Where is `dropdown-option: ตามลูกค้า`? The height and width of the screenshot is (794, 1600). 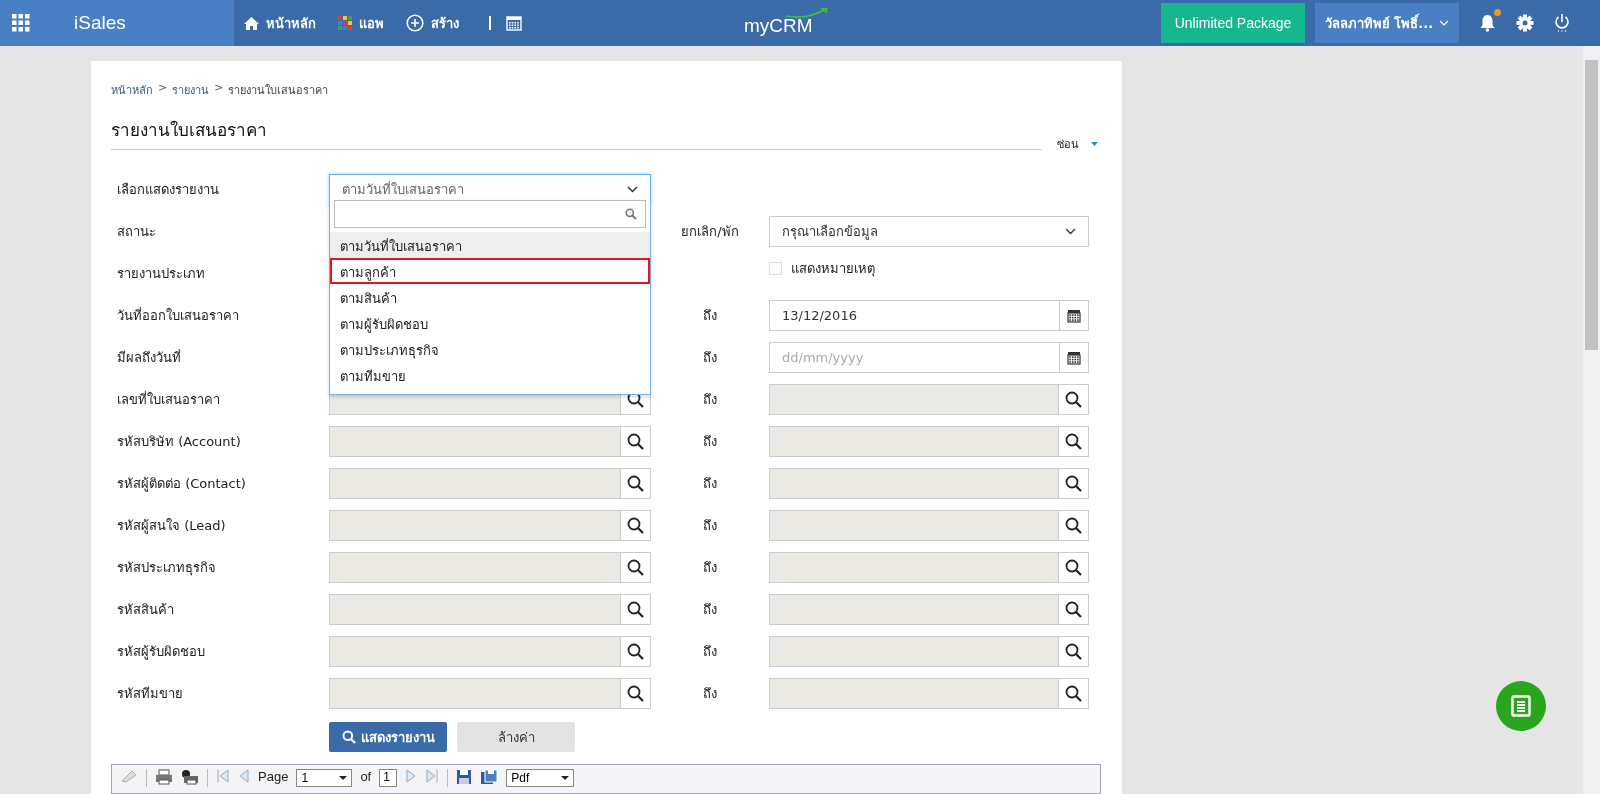 dropdown-option: ตามลูกค้า is located at coordinates (490, 271).